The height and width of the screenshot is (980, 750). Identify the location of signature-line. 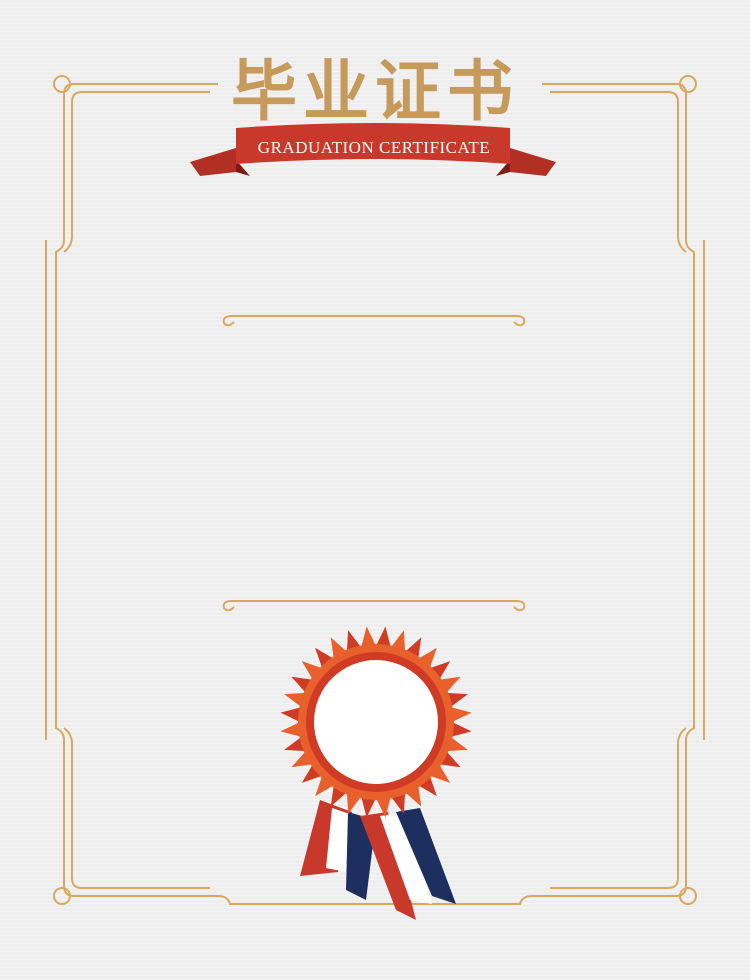
(374, 606).